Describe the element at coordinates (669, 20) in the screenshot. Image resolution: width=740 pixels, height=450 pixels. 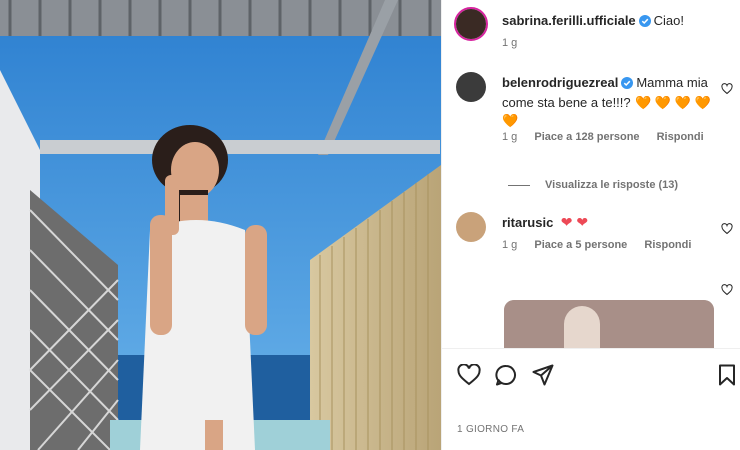
I see `caption-text: Ciao!` at that location.